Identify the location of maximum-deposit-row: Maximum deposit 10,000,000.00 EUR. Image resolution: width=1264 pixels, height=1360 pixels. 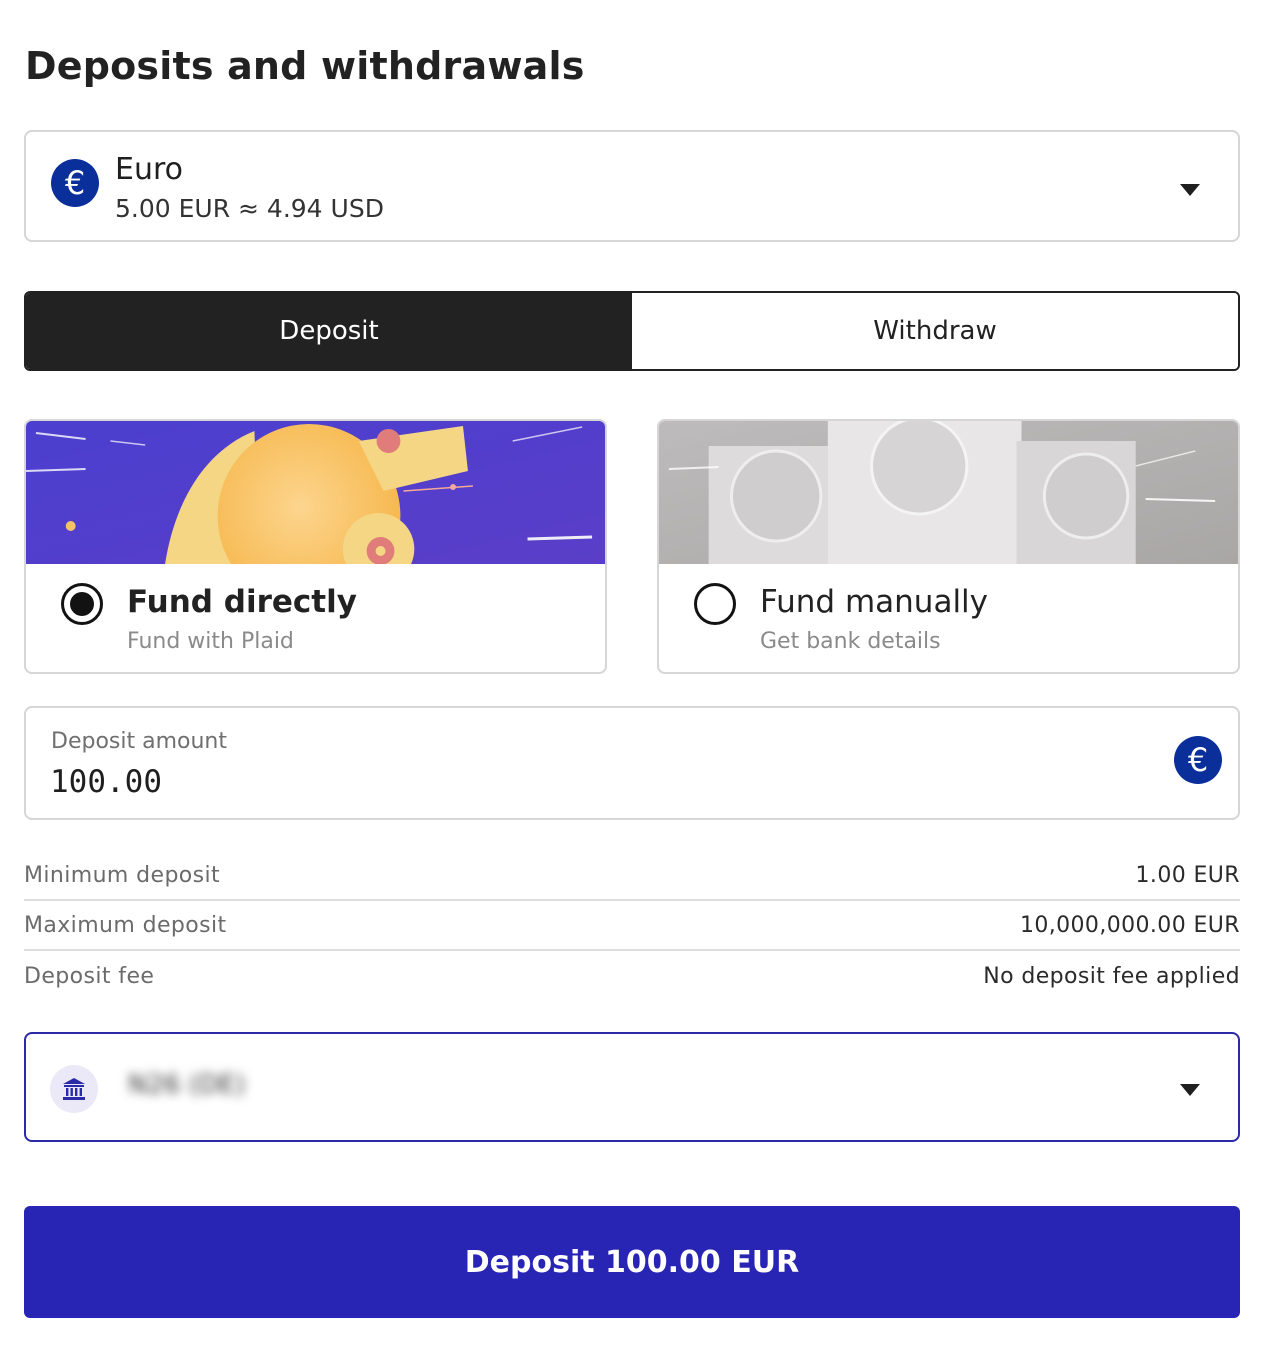
(632, 926).